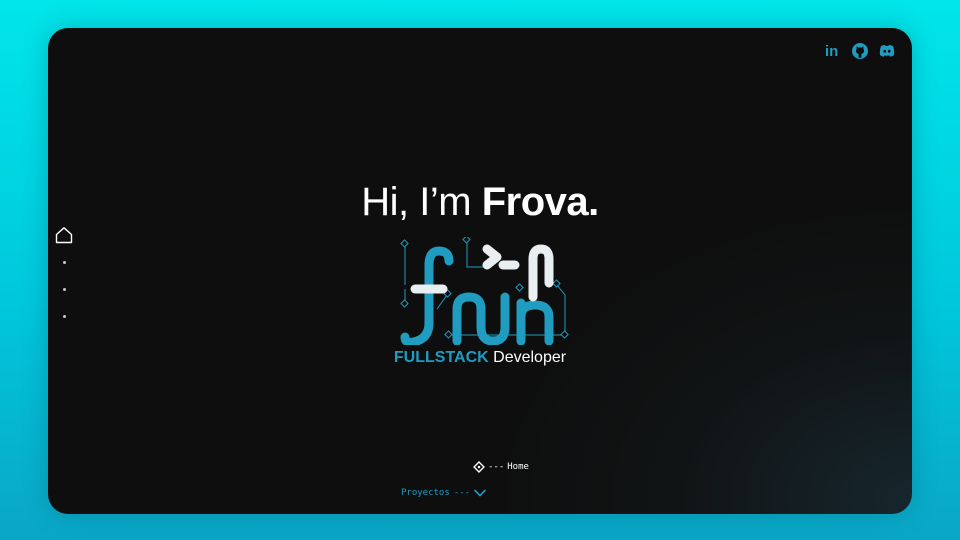  Describe the element at coordinates (64, 272) in the screenshot. I see `side-navigation` at that location.